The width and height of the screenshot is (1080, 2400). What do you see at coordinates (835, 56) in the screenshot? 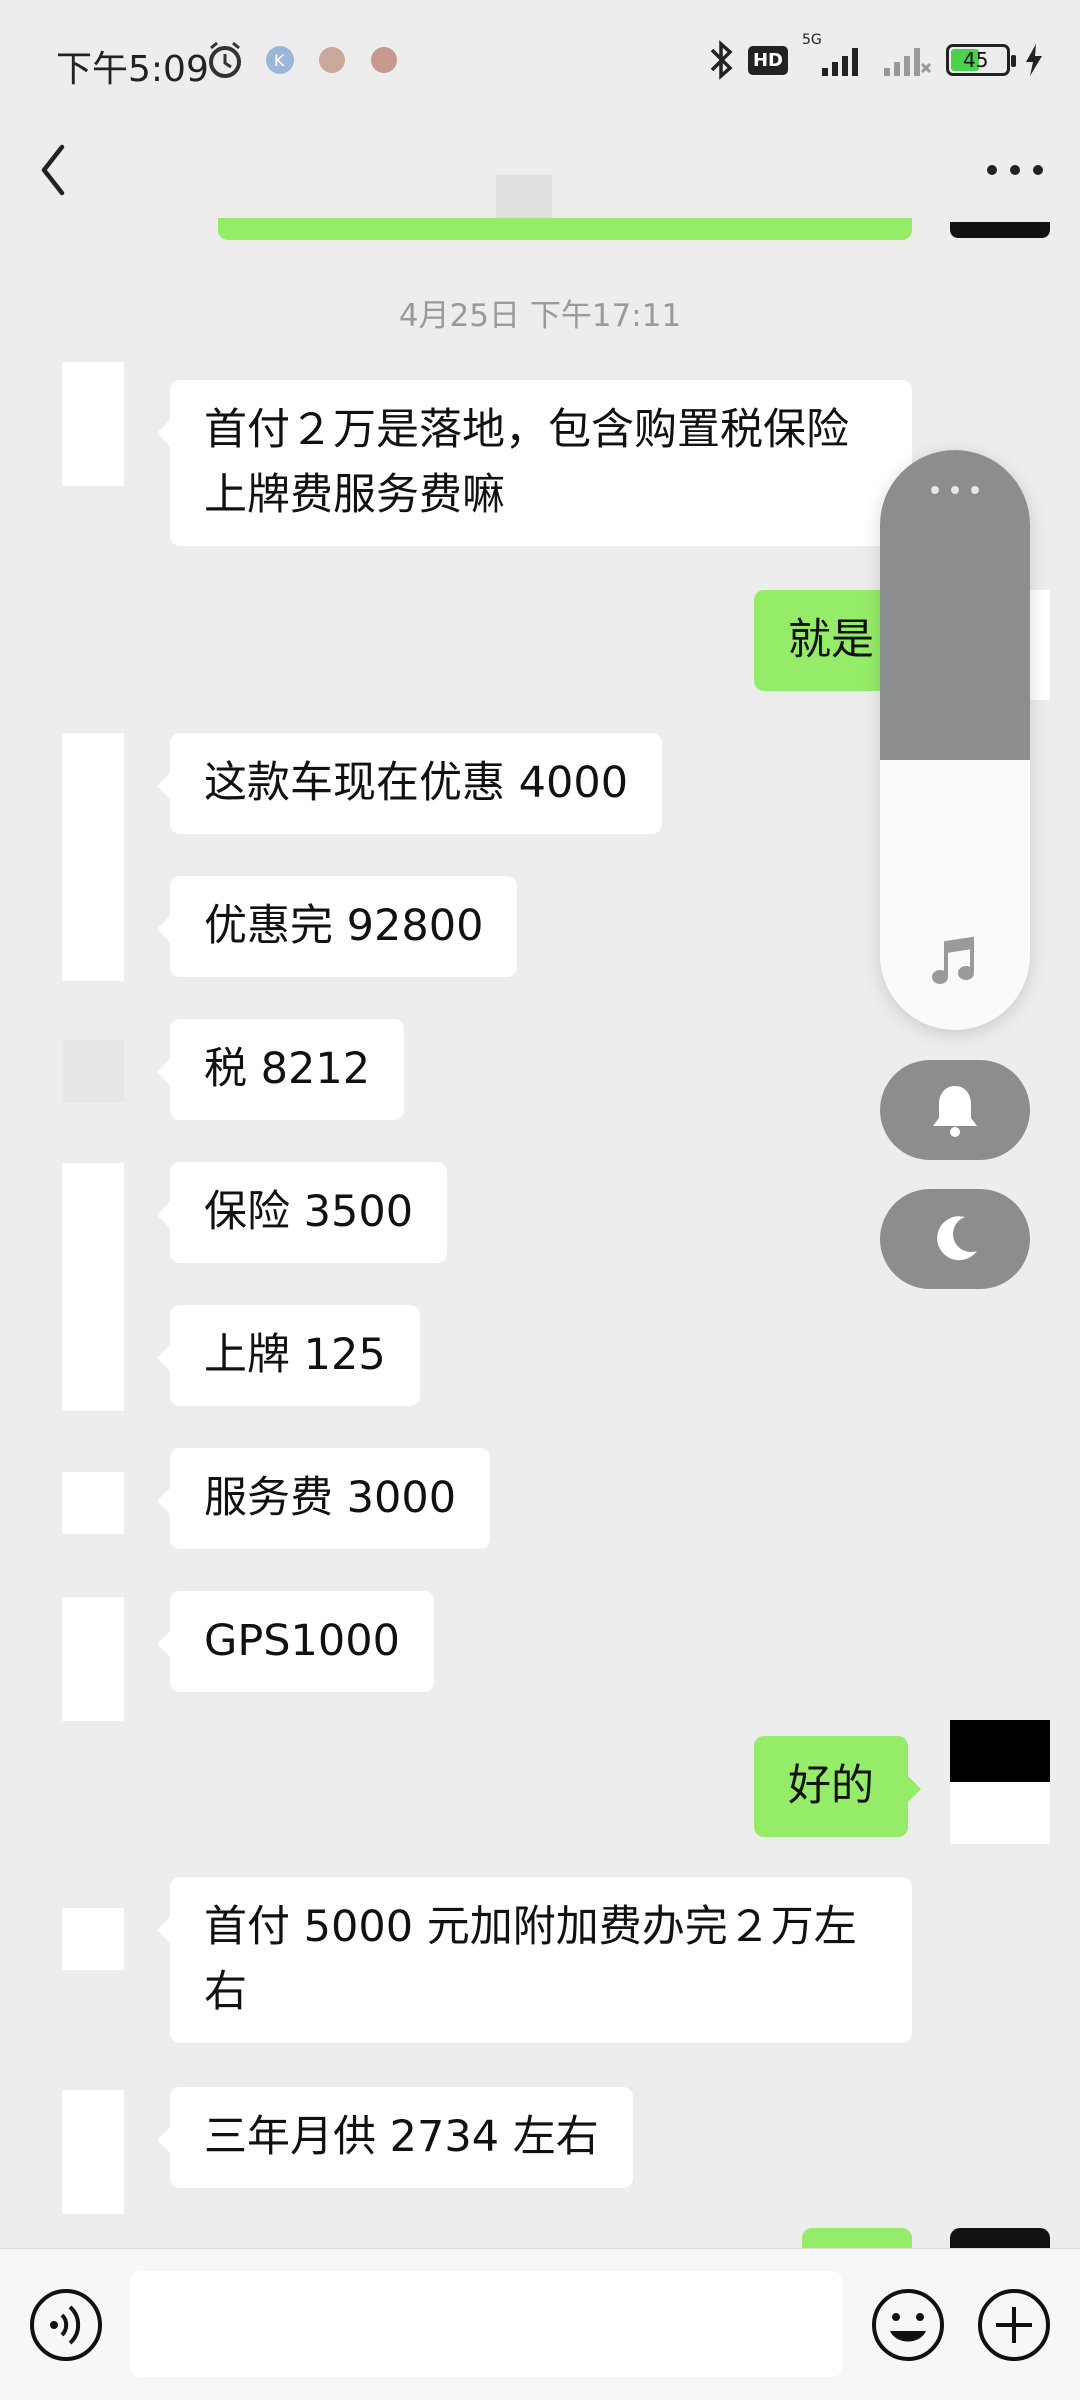
I see `cell-signal: 5G` at bounding box center [835, 56].